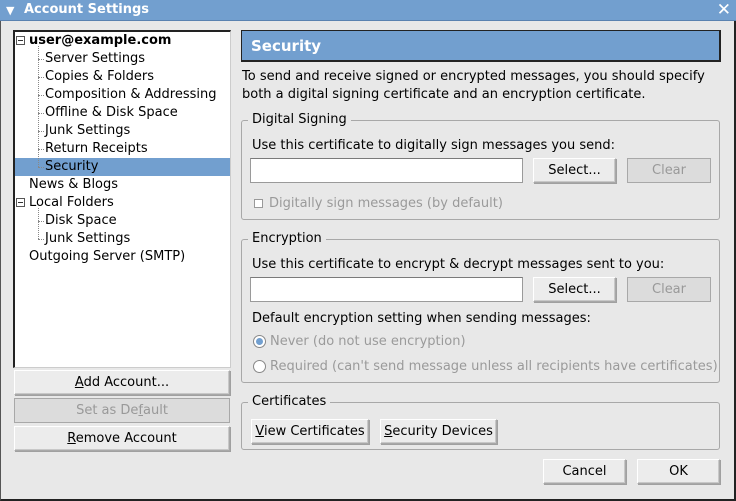 Image resolution: width=736 pixels, height=501 pixels. What do you see at coordinates (122, 185) in the screenshot?
I see `tree-item: News & Blogs` at bounding box center [122, 185].